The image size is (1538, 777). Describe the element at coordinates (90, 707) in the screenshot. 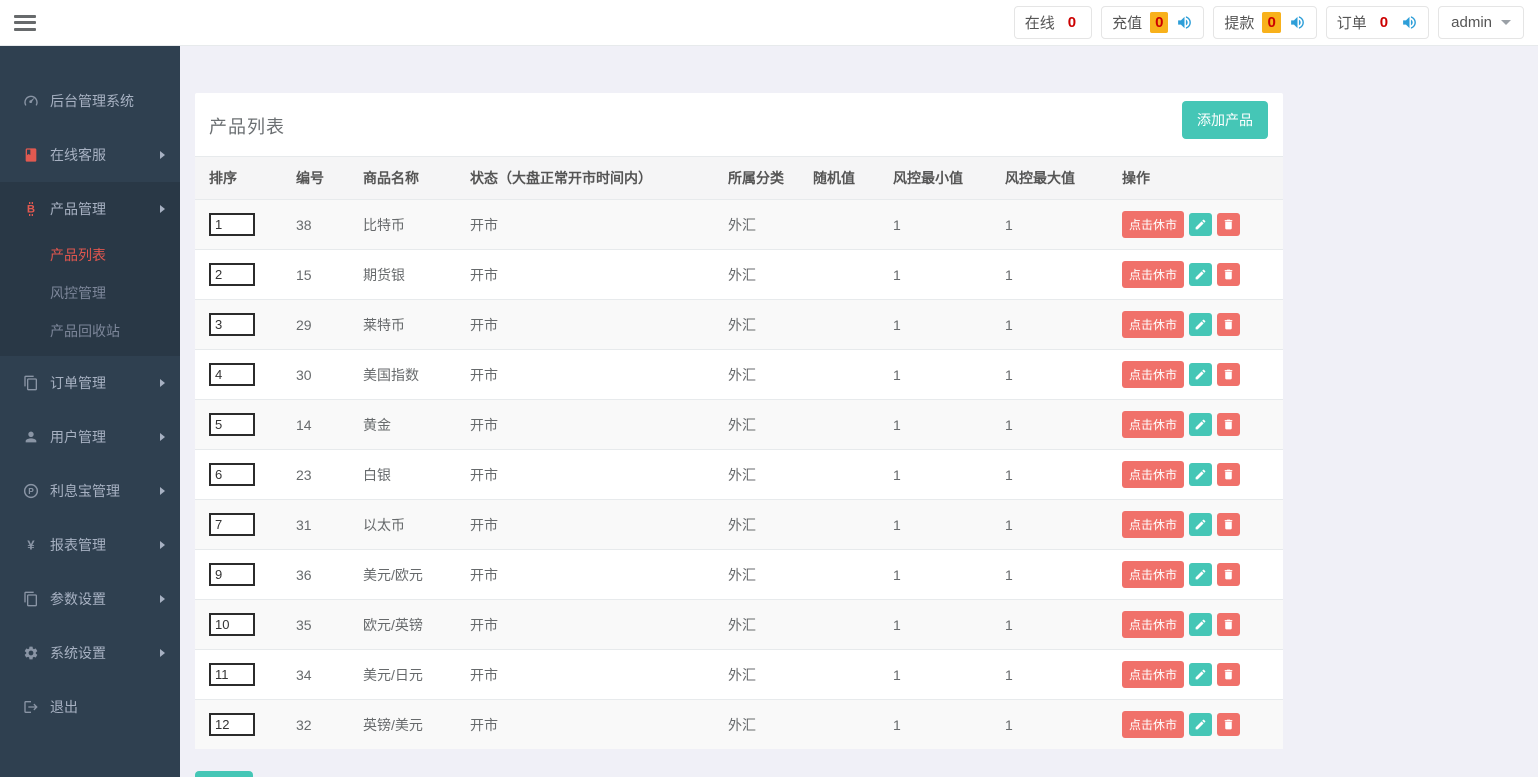

I see `sidebar-item-logout: 退出` at that location.